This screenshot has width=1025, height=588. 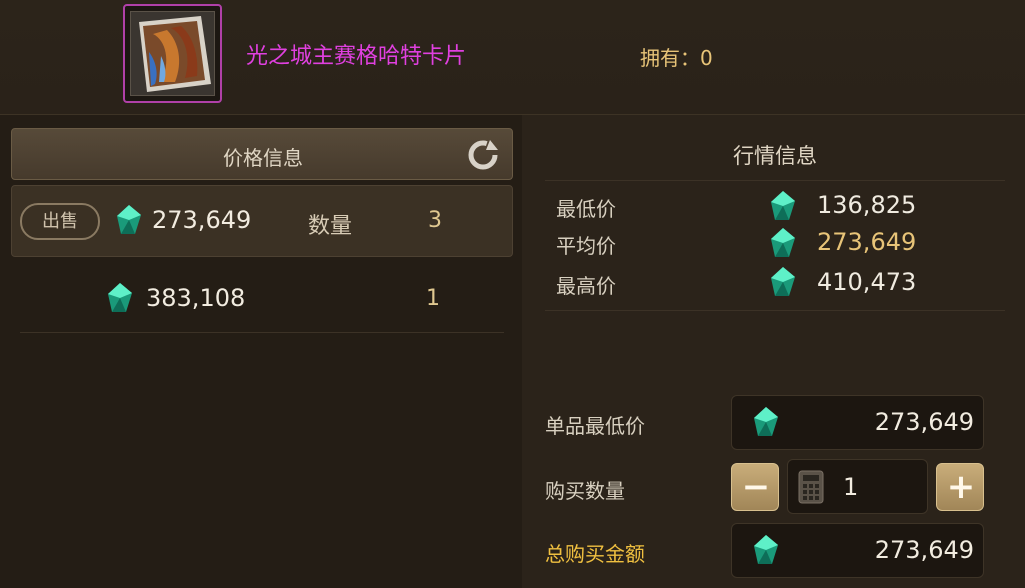 I want to click on max-price-label: 最高价, so click(x=586, y=286).